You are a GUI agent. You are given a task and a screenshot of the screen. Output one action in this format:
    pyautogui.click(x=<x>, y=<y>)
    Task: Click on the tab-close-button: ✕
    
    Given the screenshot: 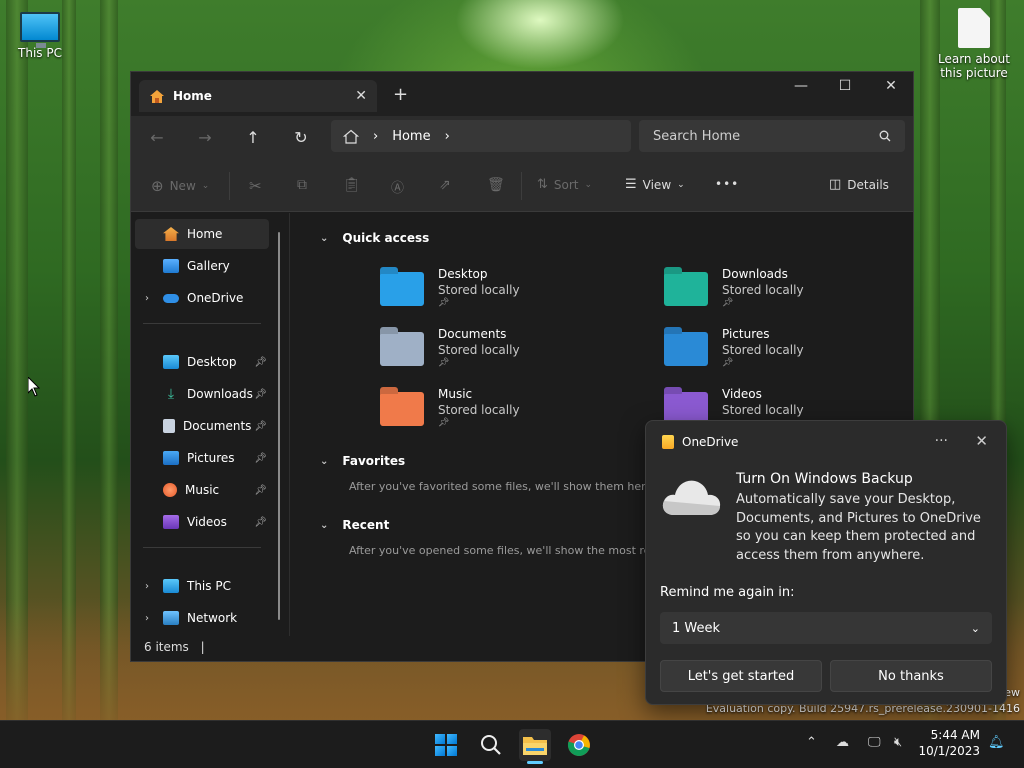 What is the action you would take?
    pyautogui.click(x=361, y=96)
    